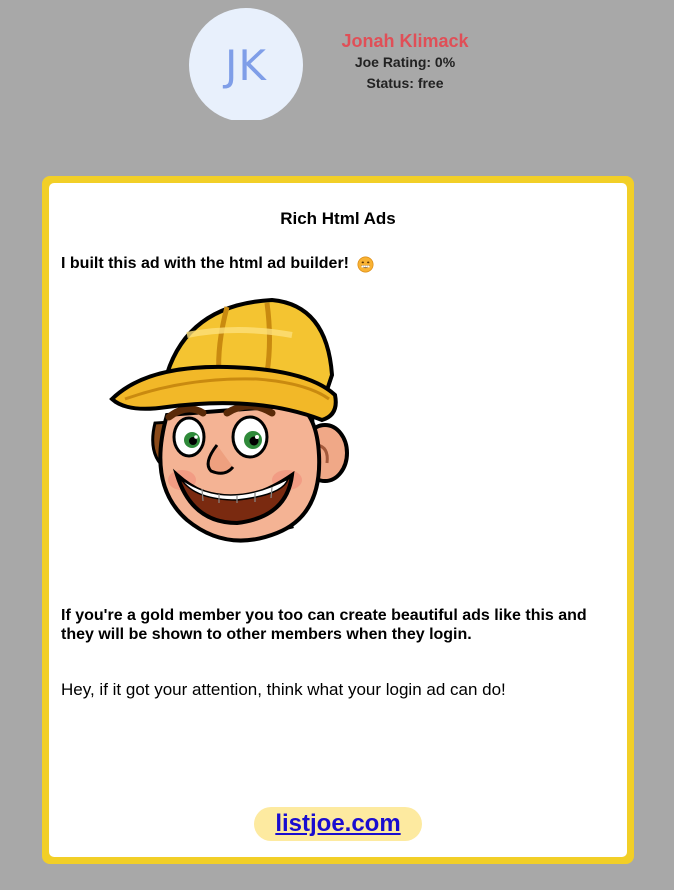 The height and width of the screenshot is (890, 674). What do you see at coordinates (405, 83) in the screenshot?
I see `member-status: Status: free` at bounding box center [405, 83].